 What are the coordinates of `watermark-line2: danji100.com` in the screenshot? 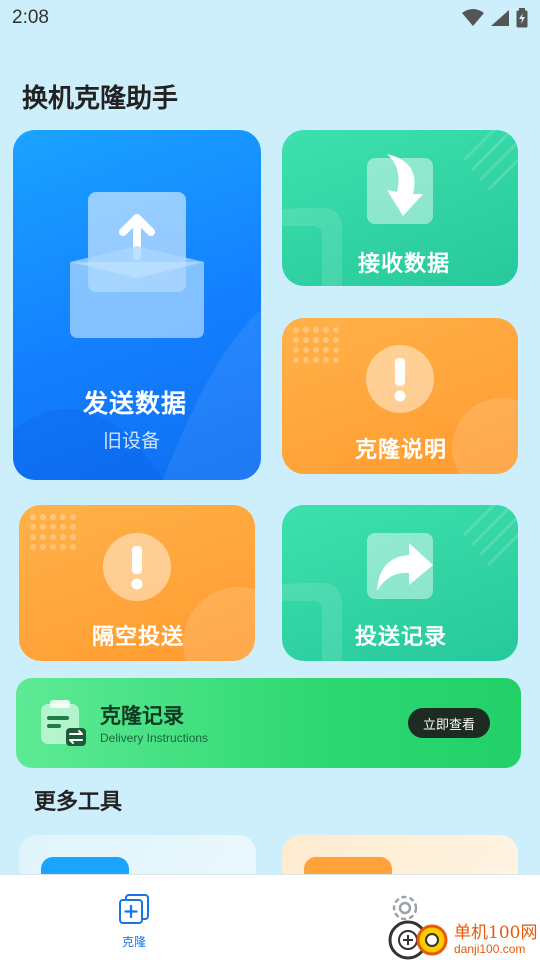 It's located at (490, 949).